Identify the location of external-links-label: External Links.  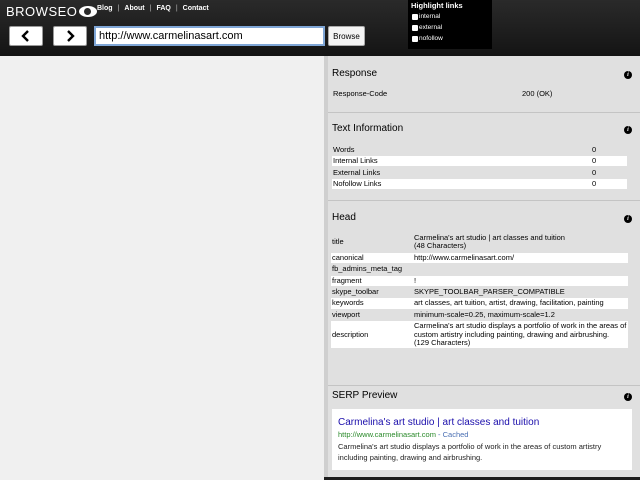
(357, 172).